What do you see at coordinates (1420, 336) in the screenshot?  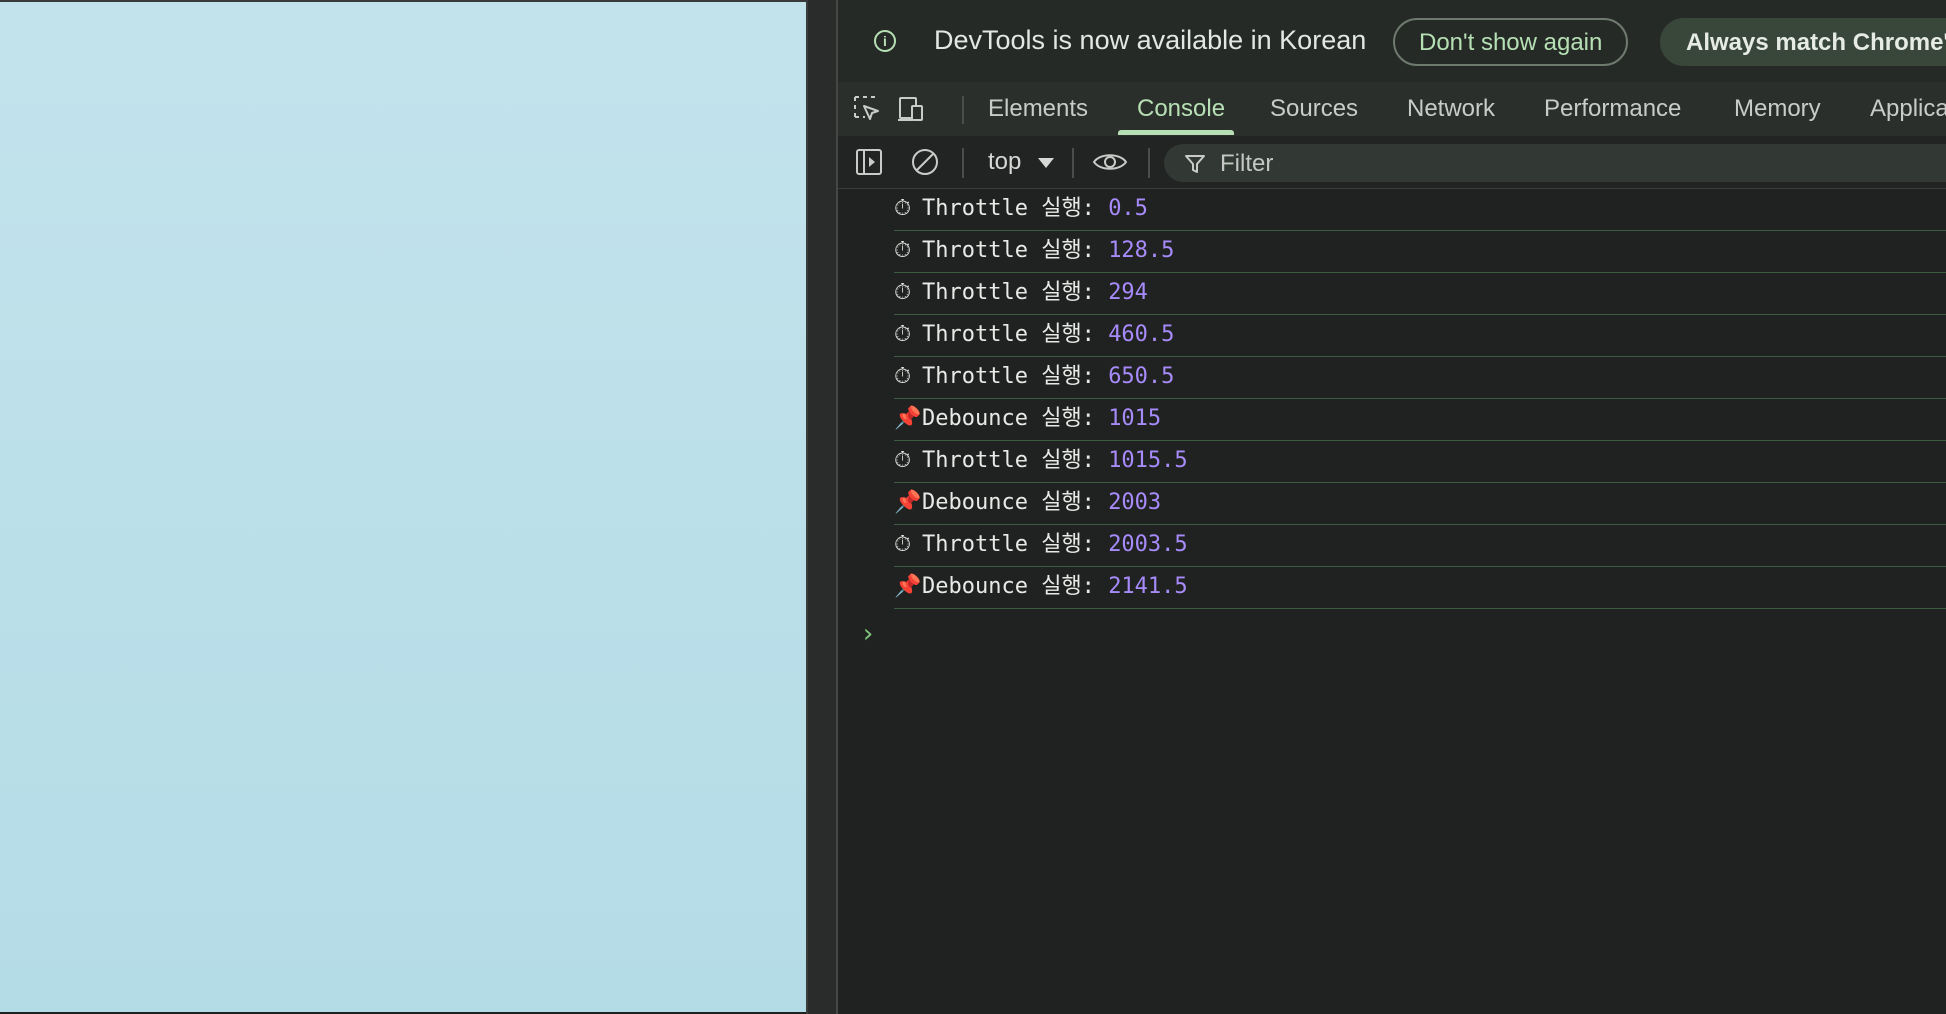 I see `console-log-row: ⏱ Throttle 실행: 460.5` at bounding box center [1420, 336].